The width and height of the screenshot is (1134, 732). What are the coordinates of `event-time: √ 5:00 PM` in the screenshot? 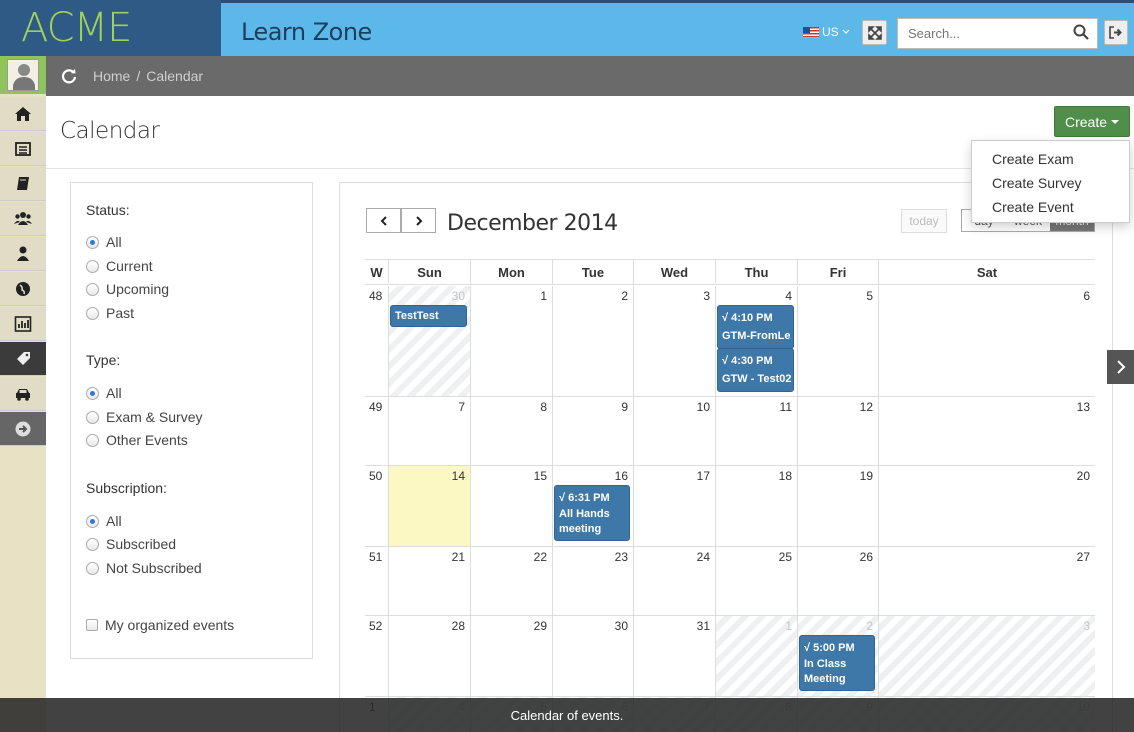 It's located at (829, 648).